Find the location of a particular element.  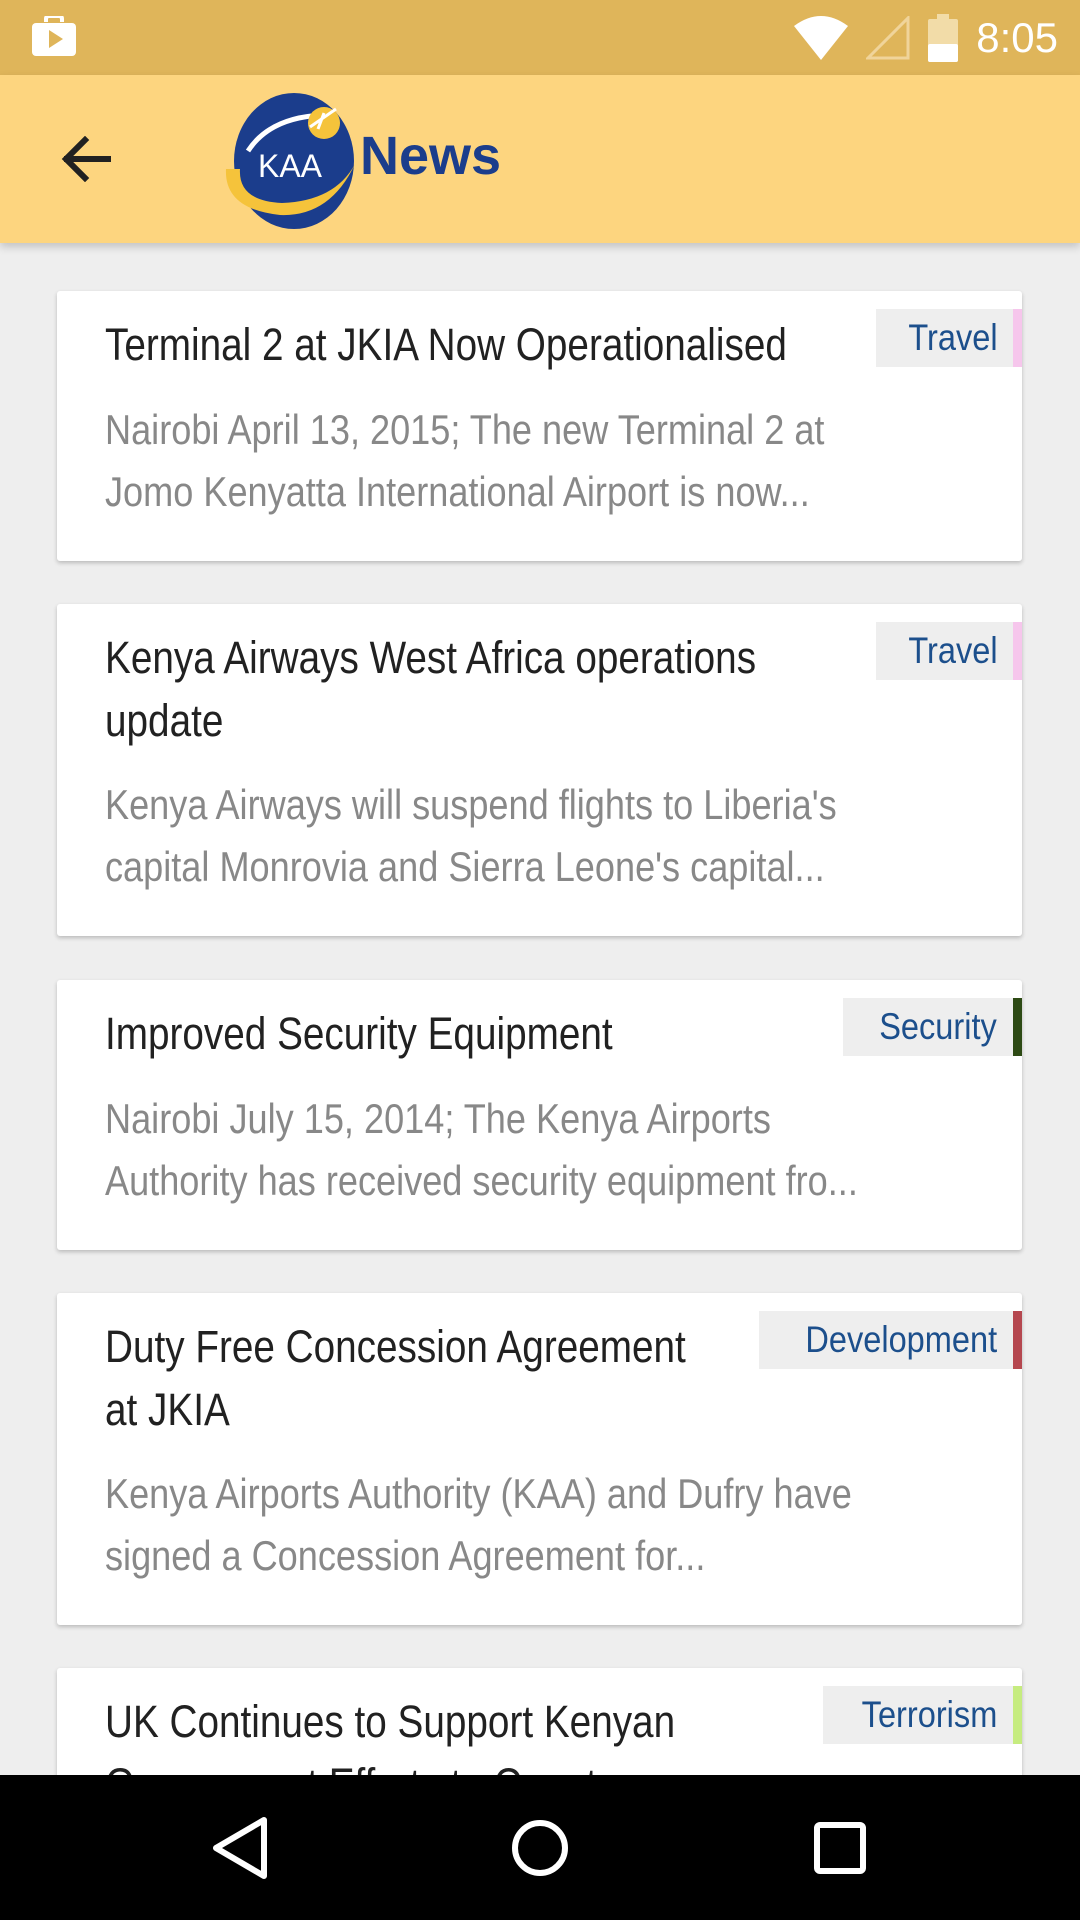

news-title-line1: Duty Free Concession Agreement is located at coordinates (395, 1346).